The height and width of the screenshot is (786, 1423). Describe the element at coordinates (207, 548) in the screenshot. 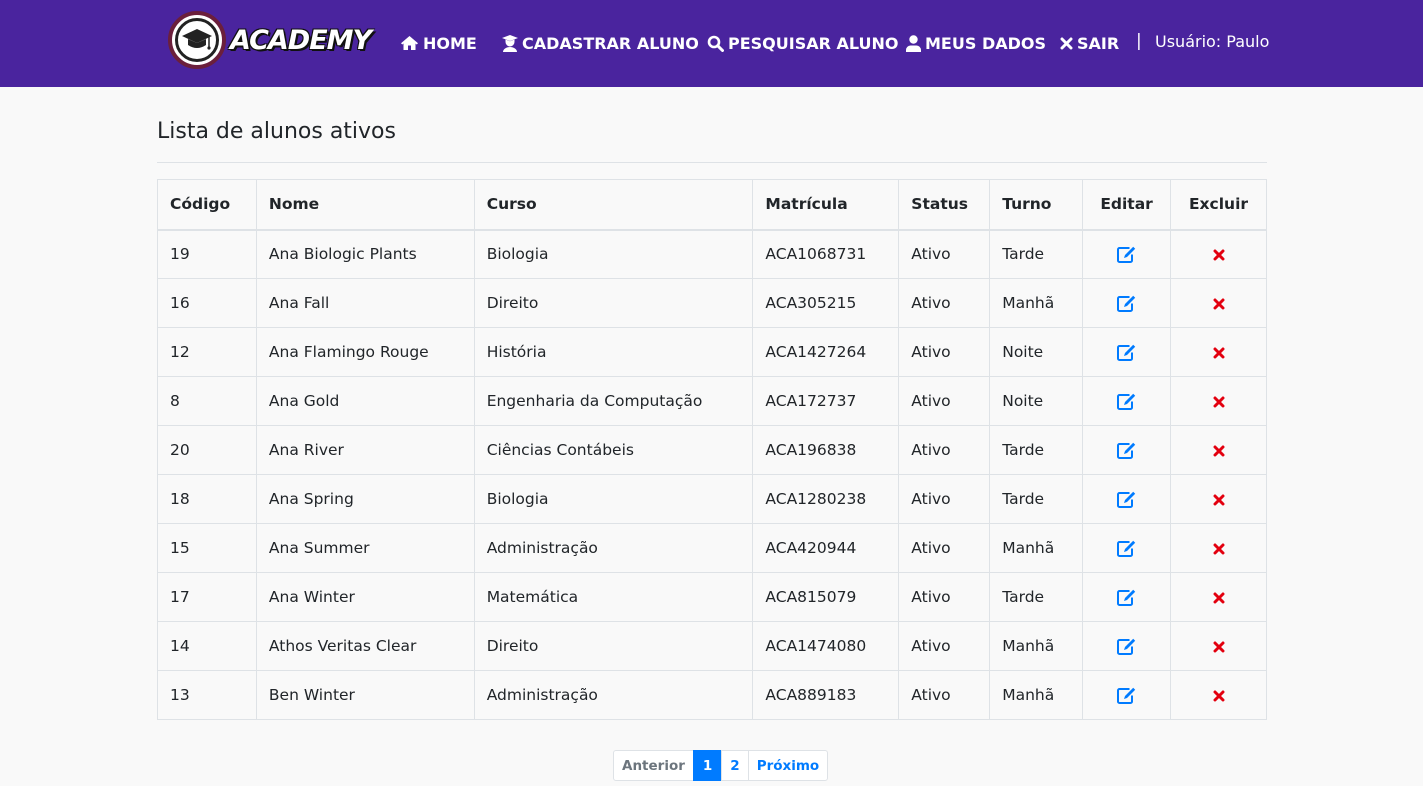

I see `cell-codigo: 15` at that location.